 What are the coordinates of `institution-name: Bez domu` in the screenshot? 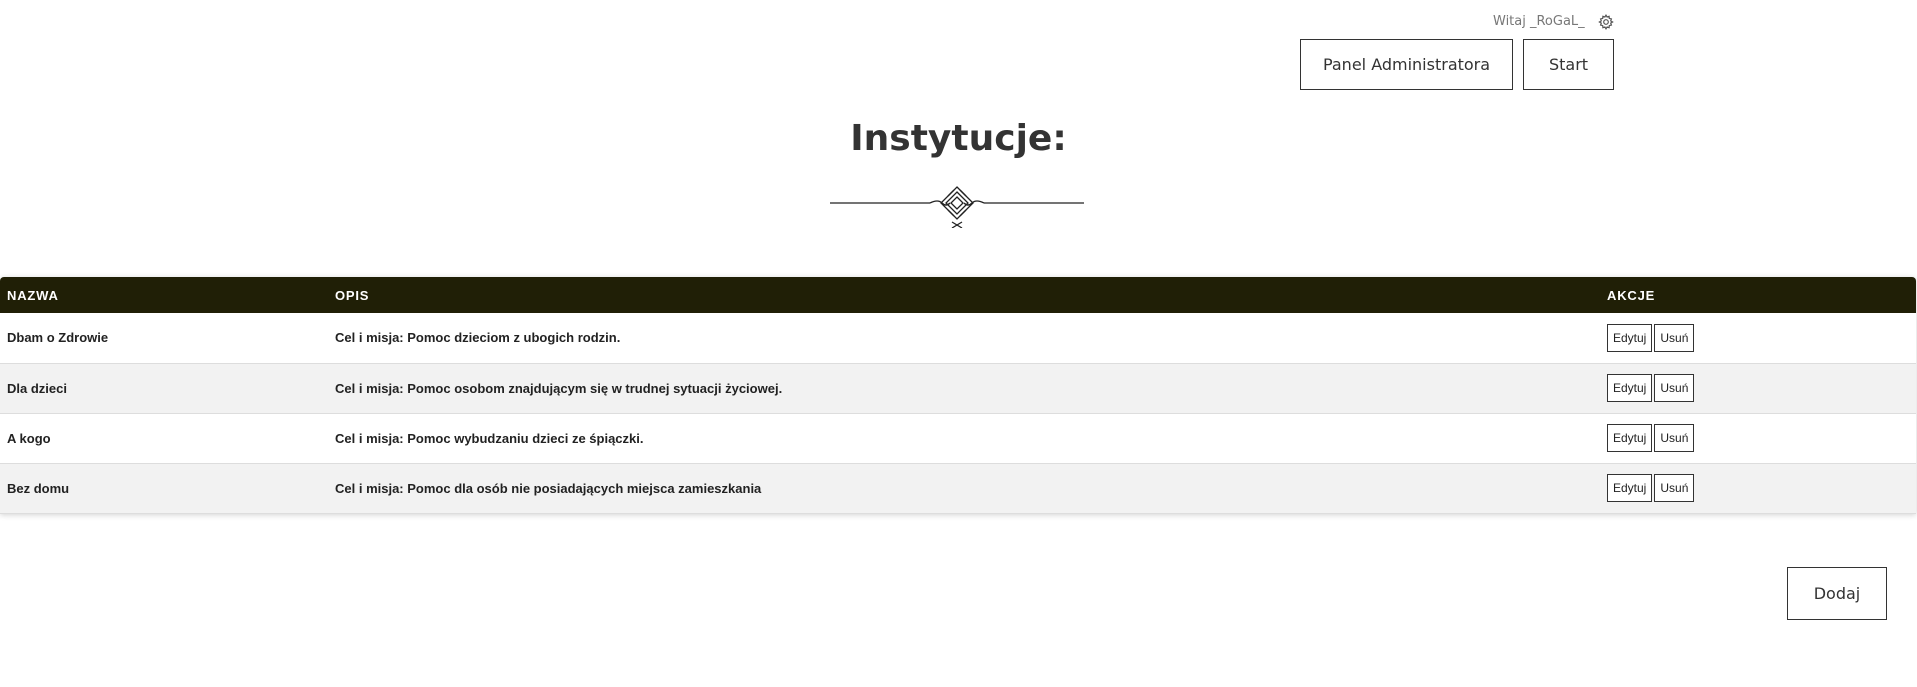 It's located at (38, 488).